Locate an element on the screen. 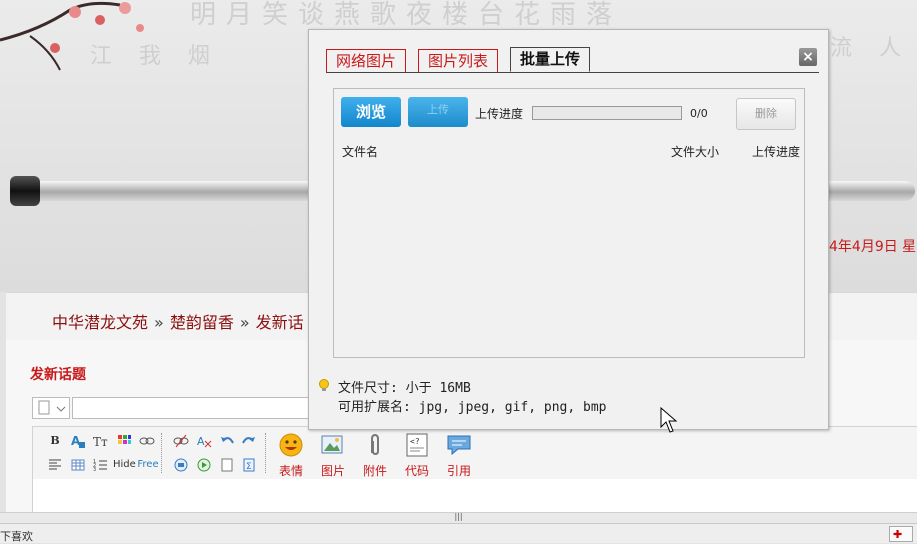 The width and height of the screenshot is (917, 544). delete-button: 删除 is located at coordinates (766, 114).